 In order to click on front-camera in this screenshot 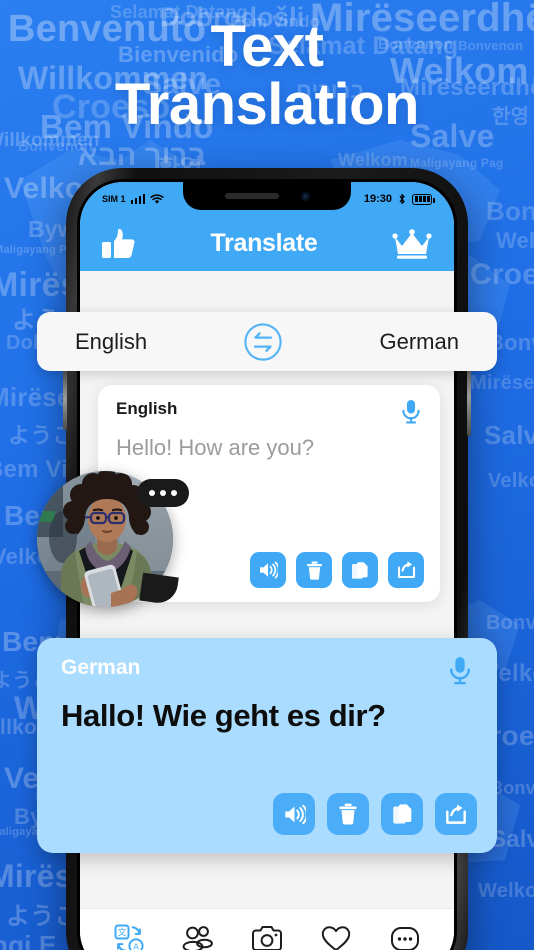, I will do `click(305, 196)`.